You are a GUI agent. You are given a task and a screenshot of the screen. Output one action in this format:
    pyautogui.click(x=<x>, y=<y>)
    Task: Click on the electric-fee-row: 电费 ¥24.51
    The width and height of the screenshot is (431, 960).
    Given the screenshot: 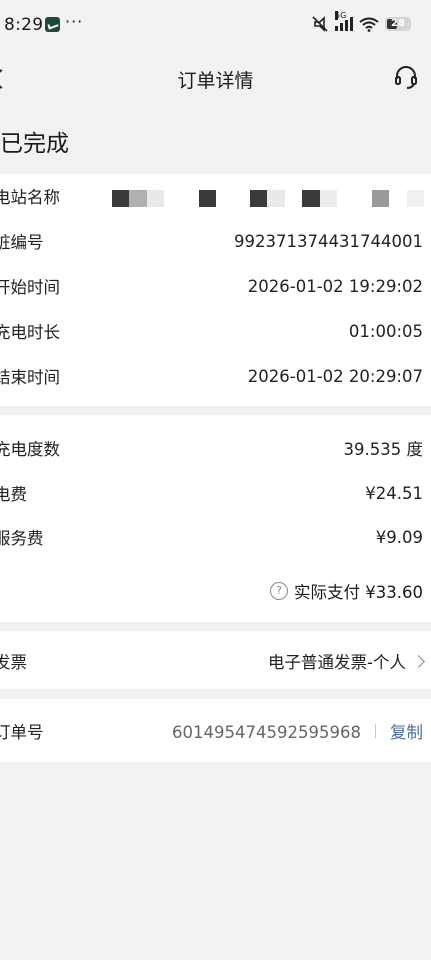 What is the action you would take?
    pyautogui.click(x=215, y=493)
    